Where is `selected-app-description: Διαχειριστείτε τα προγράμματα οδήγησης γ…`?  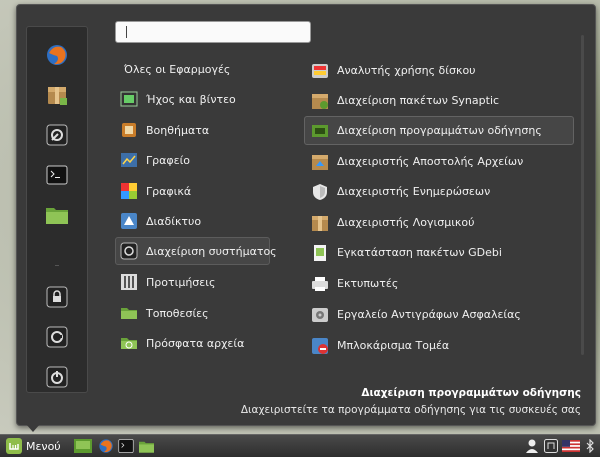
selected-app-description: Διαχειριστείτε τα προγράμματα οδήγησης γ… is located at coordinates (410, 410).